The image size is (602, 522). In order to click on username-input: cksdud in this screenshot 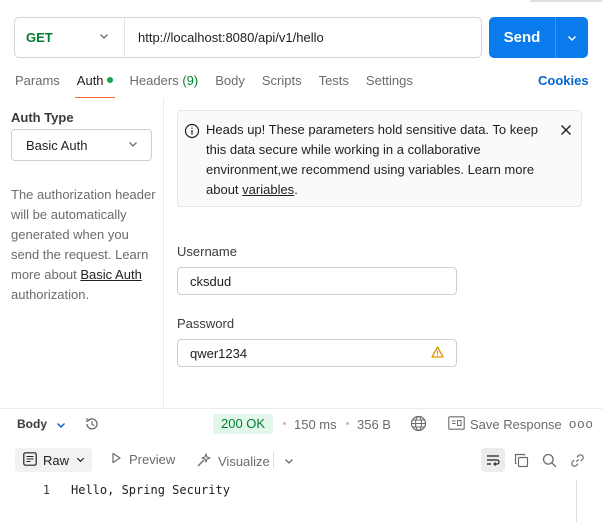, I will do `click(317, 281)`.